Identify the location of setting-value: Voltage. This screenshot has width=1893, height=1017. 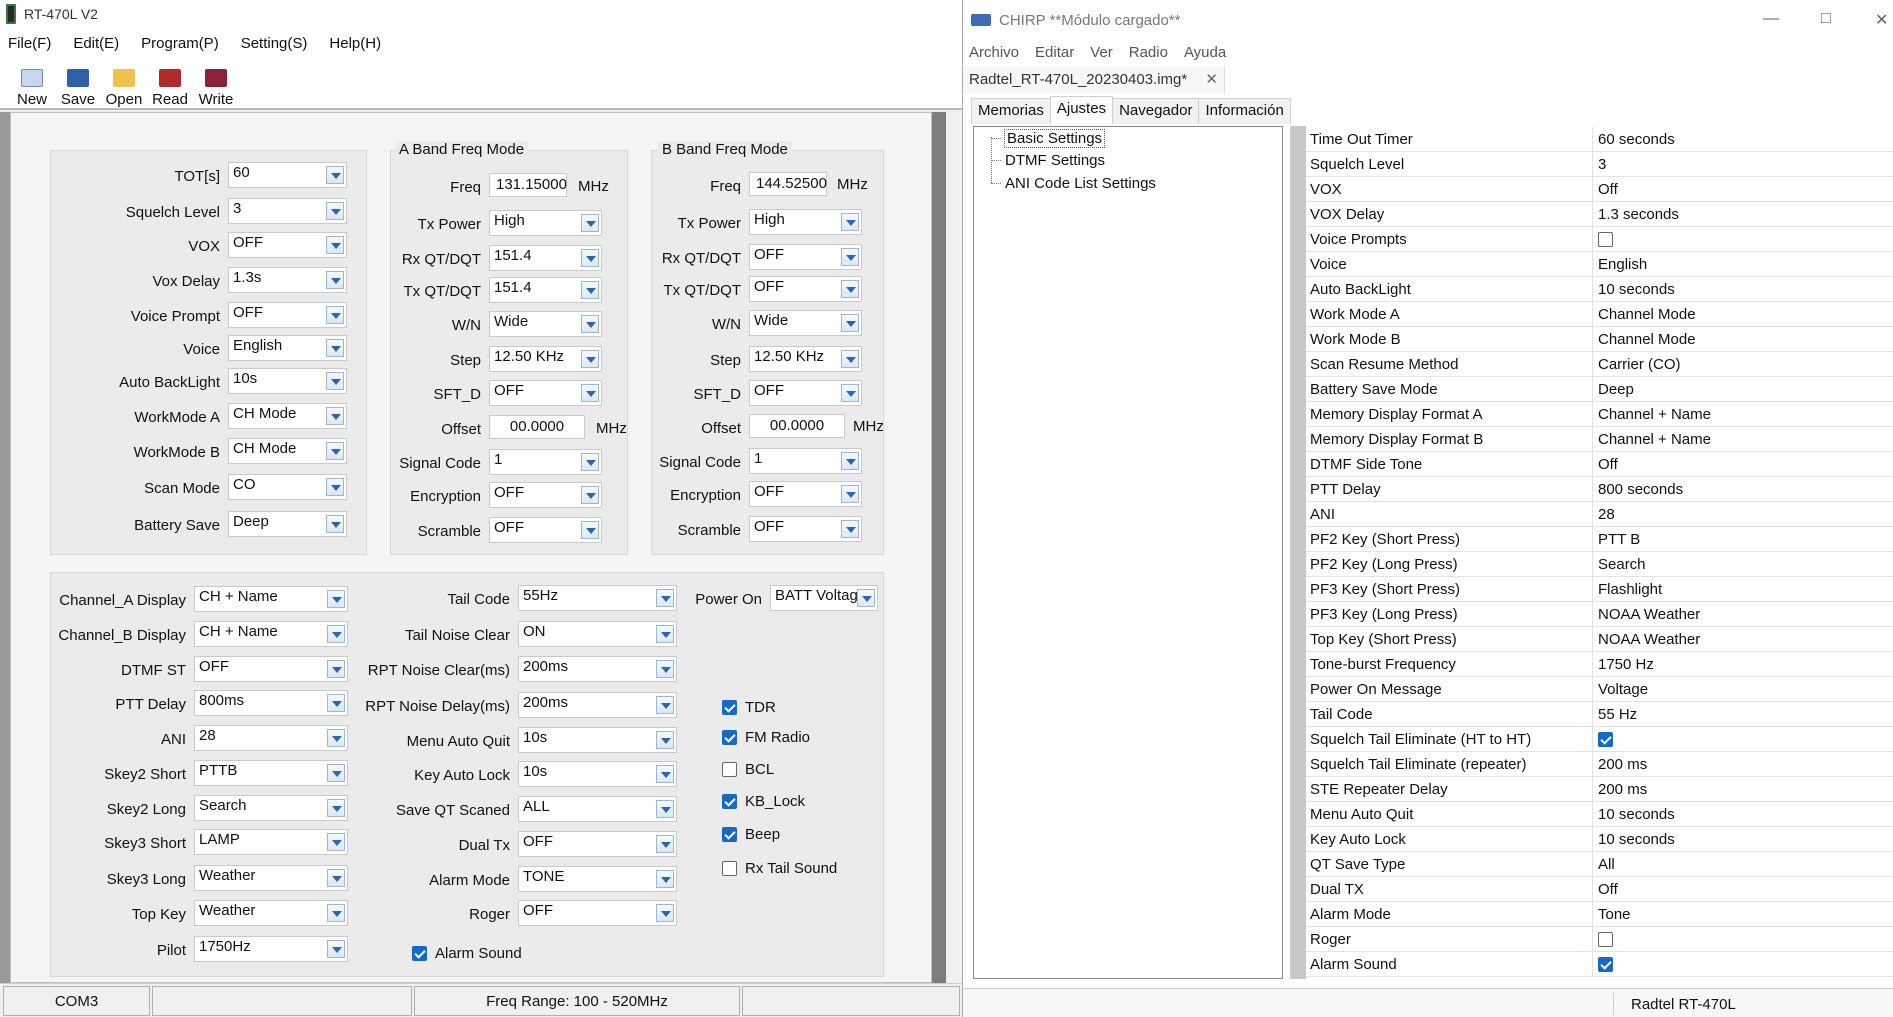
(1623, 689).